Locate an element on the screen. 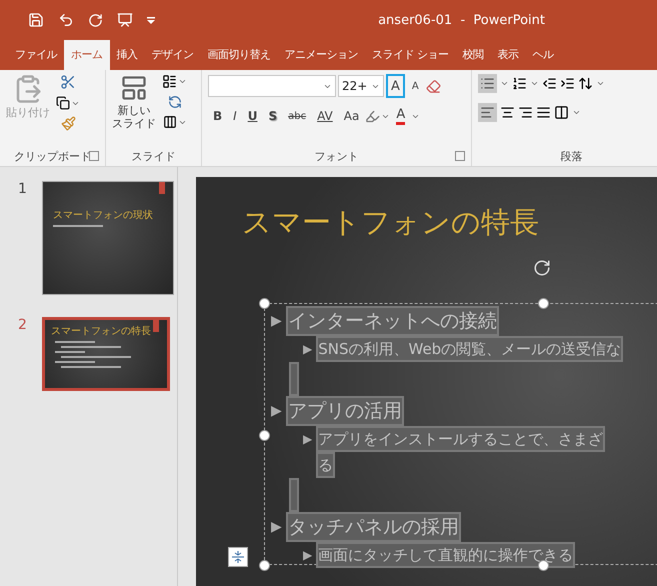 The image size is (657, 586). group-label: スライド is located at coordinates (154, 156).